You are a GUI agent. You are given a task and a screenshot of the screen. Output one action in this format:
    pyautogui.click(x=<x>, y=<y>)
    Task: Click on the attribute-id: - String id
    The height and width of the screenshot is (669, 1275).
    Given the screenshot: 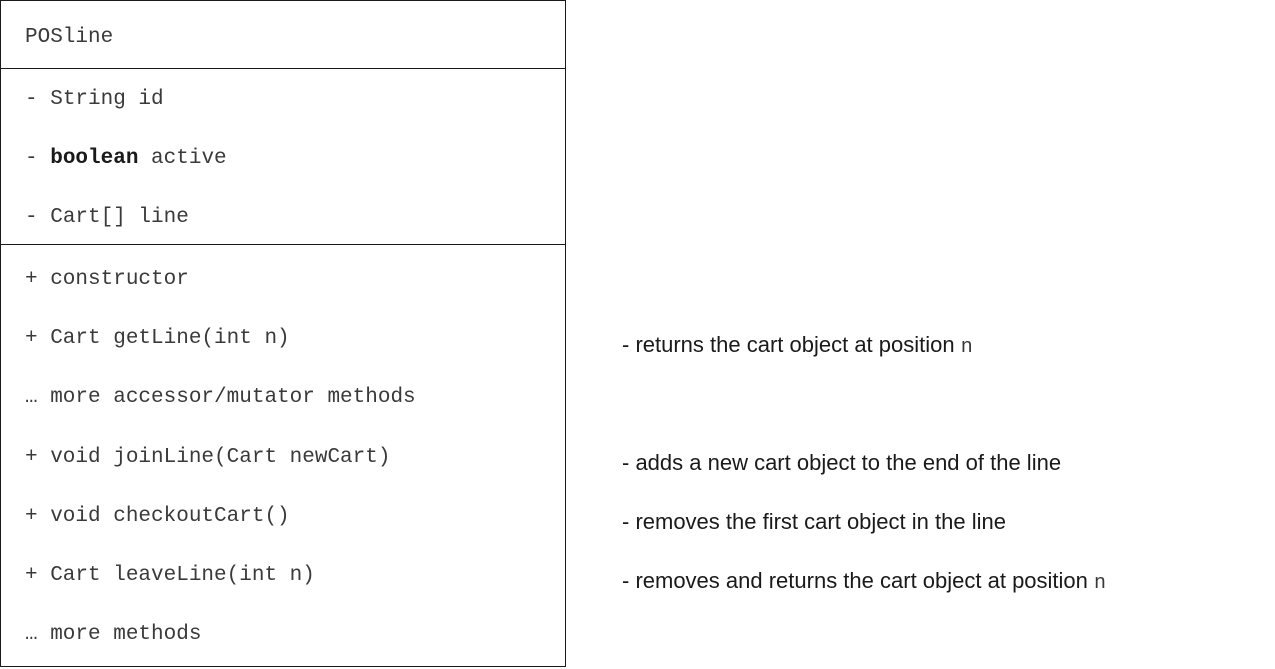 What is the action you would take?
    pyautogui.click(x=94, y=99)
    